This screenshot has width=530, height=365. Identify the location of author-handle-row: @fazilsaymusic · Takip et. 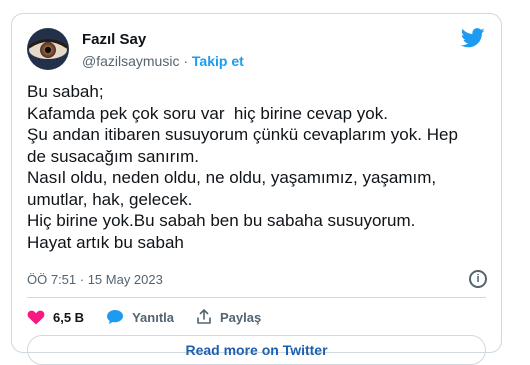
(163, 61).